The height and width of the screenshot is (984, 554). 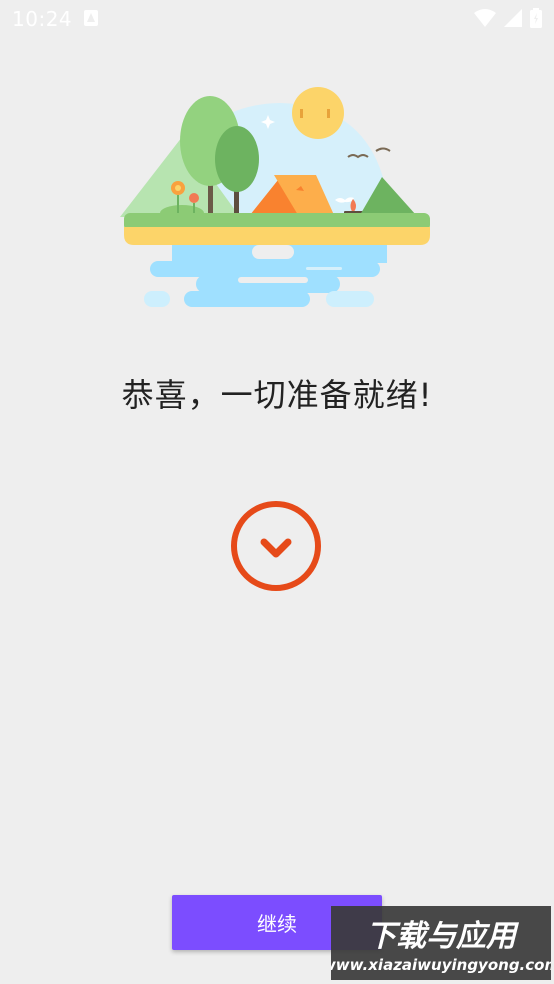 I want to click on status-time: 10:24, so click(x=42, y=19).